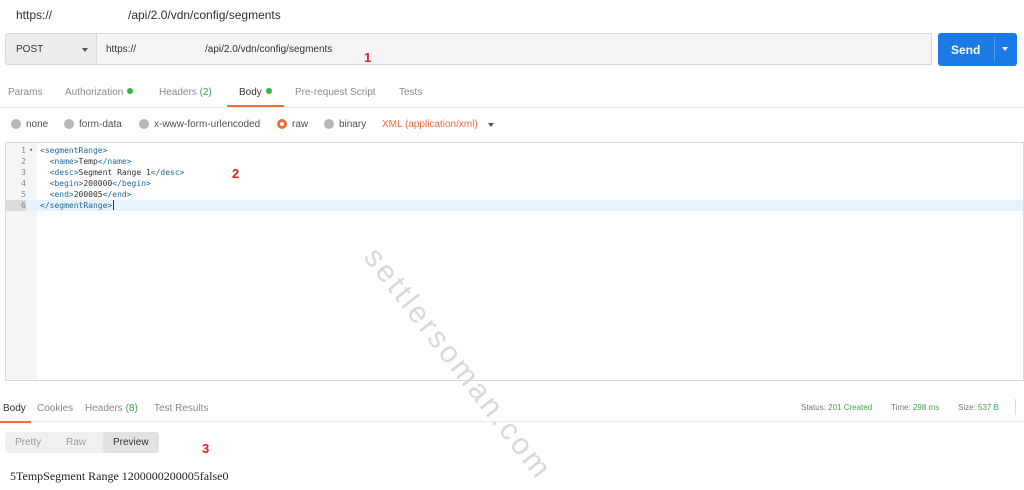 The image size is (1024, 490). Describe the element at coordinates (300, 124) in the screenshot. I see `option-raw-label: raw` at that location.